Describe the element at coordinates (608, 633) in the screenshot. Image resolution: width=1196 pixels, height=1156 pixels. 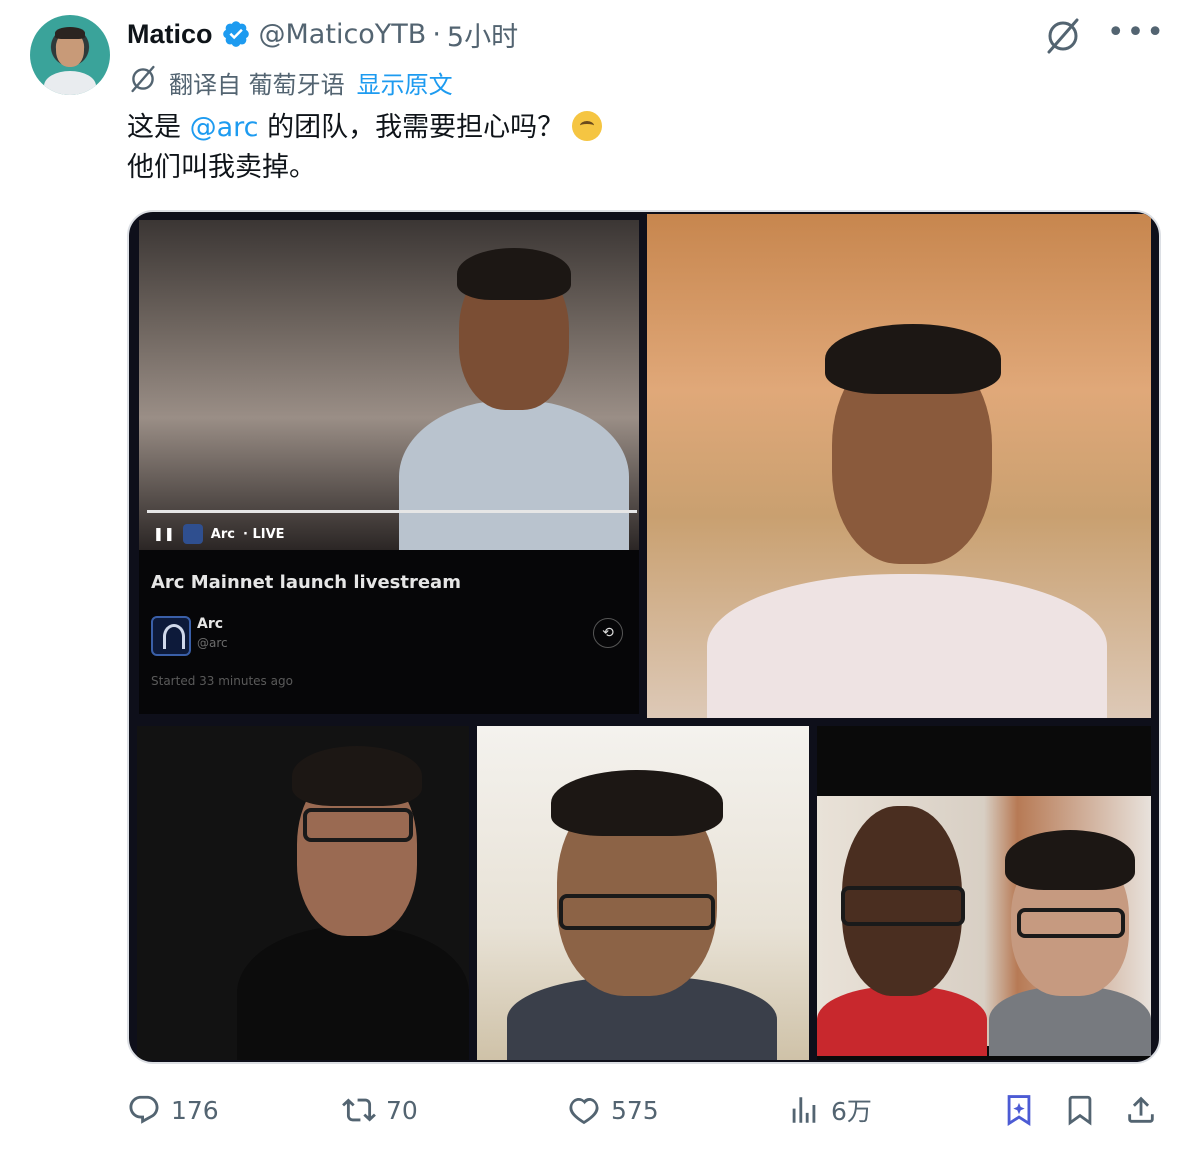
I see `repost-circle-icon: ⟲` at that location.